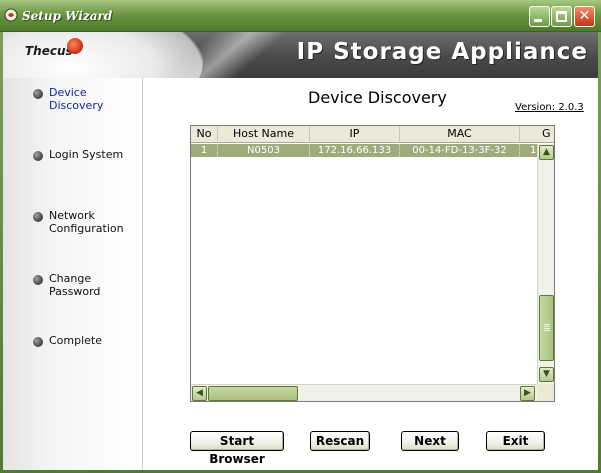 This screenshot has height=473, width=601. What do you see at coordinates (430, 441) in the screenshot?
I see `next-button: Next` at bounding box center [430, 441].